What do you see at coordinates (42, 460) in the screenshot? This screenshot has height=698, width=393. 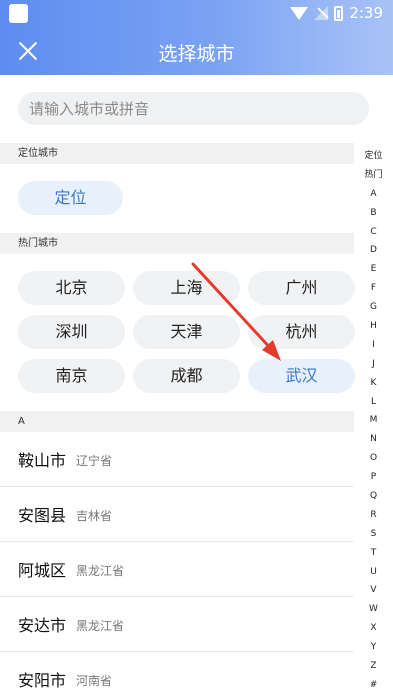 I see `city-name: 鞍山市` at bounding box center [42, 460].